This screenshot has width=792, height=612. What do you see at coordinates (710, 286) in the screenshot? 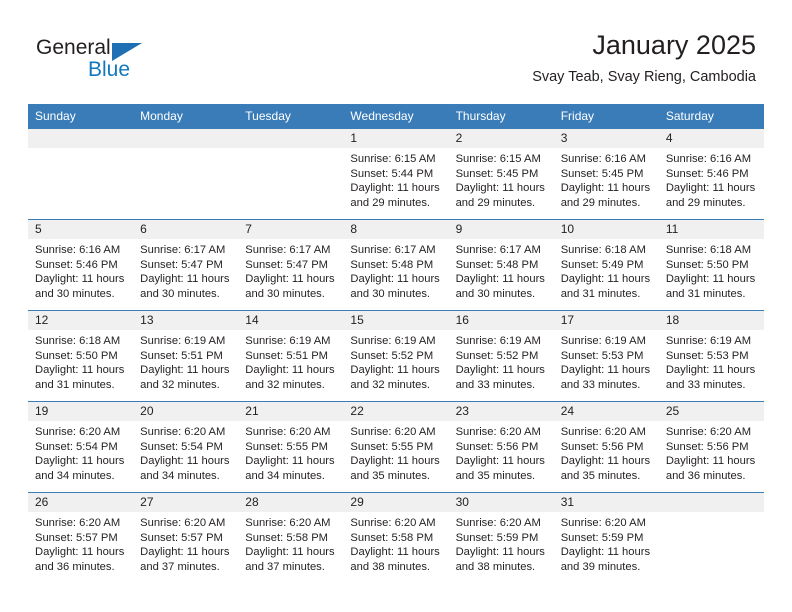
I see `daylight-text: Daylight: 11 hours and 31 minutes.` at bounding box center [710, 286].